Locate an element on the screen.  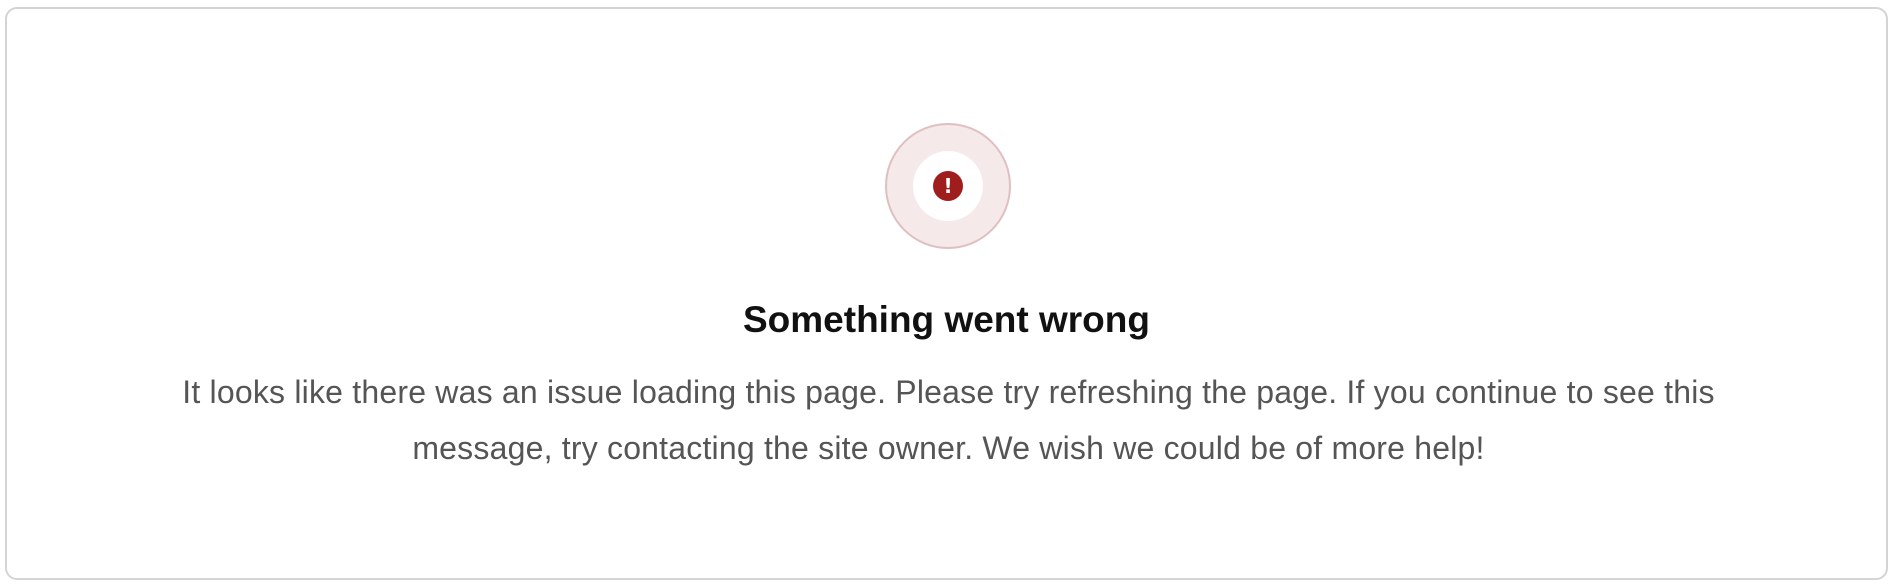
error-icon-backdrop: ! is located at coordinates (948, 186).